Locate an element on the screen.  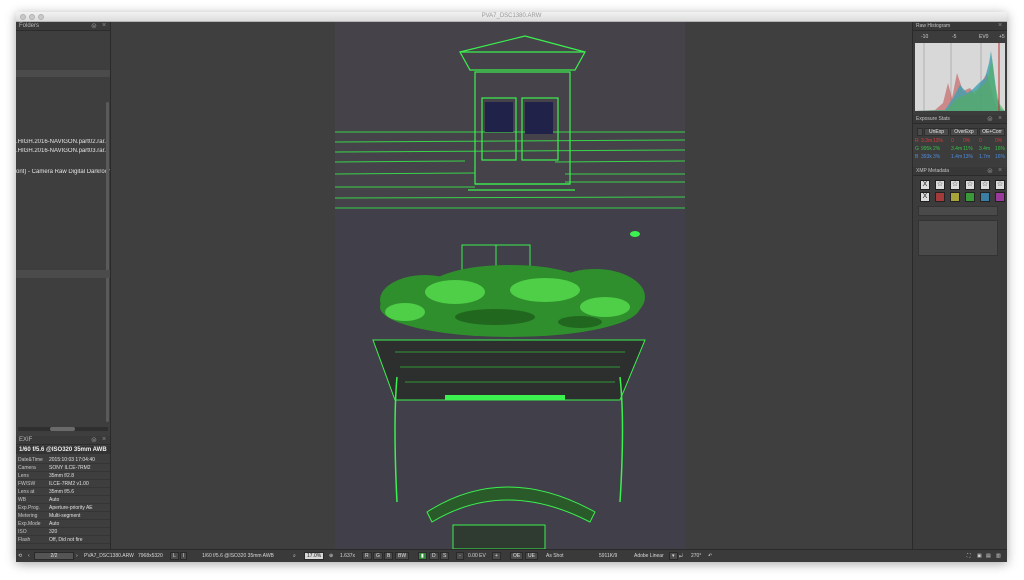
overexp-button: OverExp is located at coordinates (964, 132).